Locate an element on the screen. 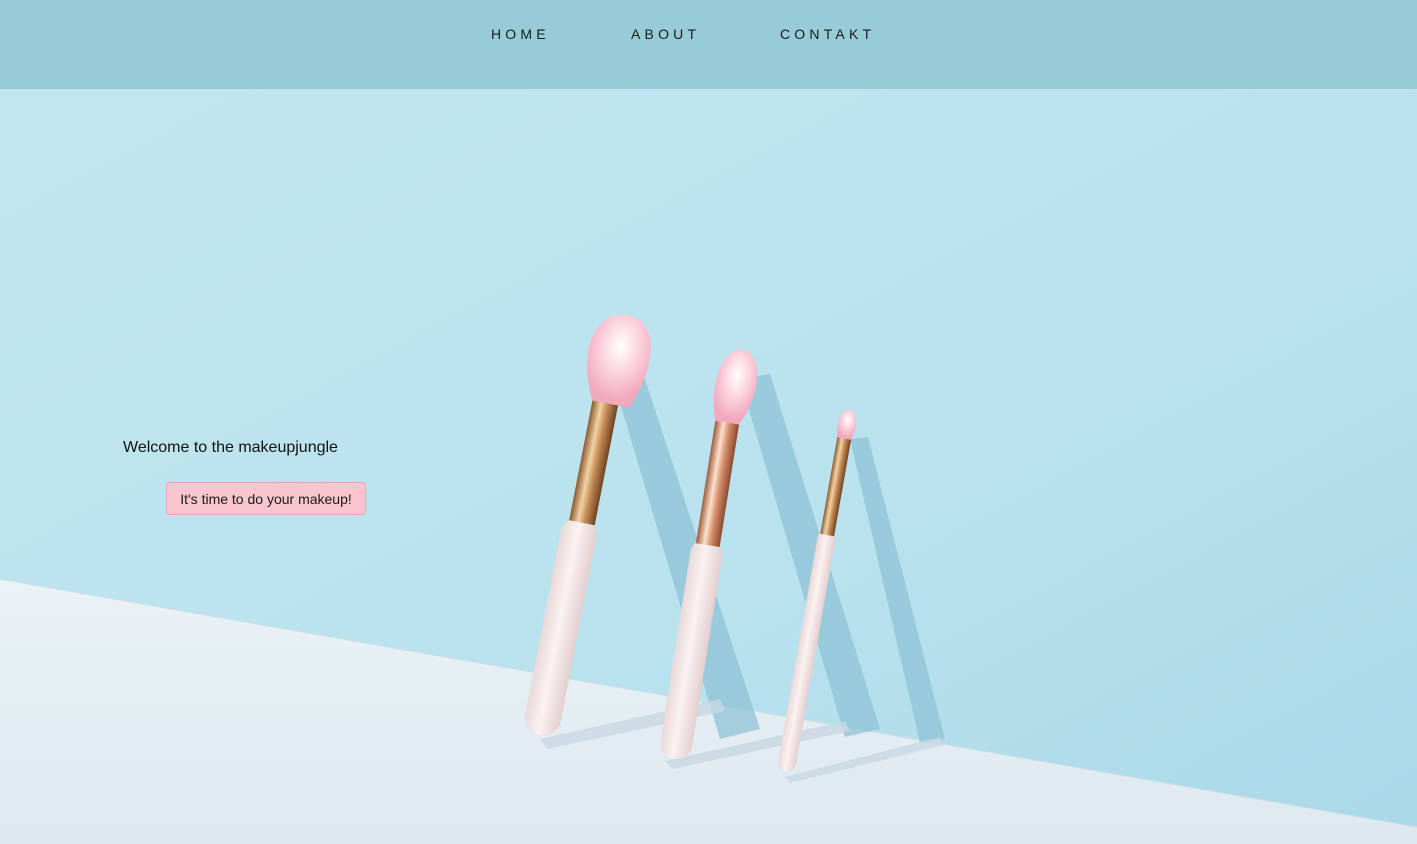 This screenshot has height=844, width=1417. start-makeup-button: It's time to do your makeup! is located at coordinates (266, 498).